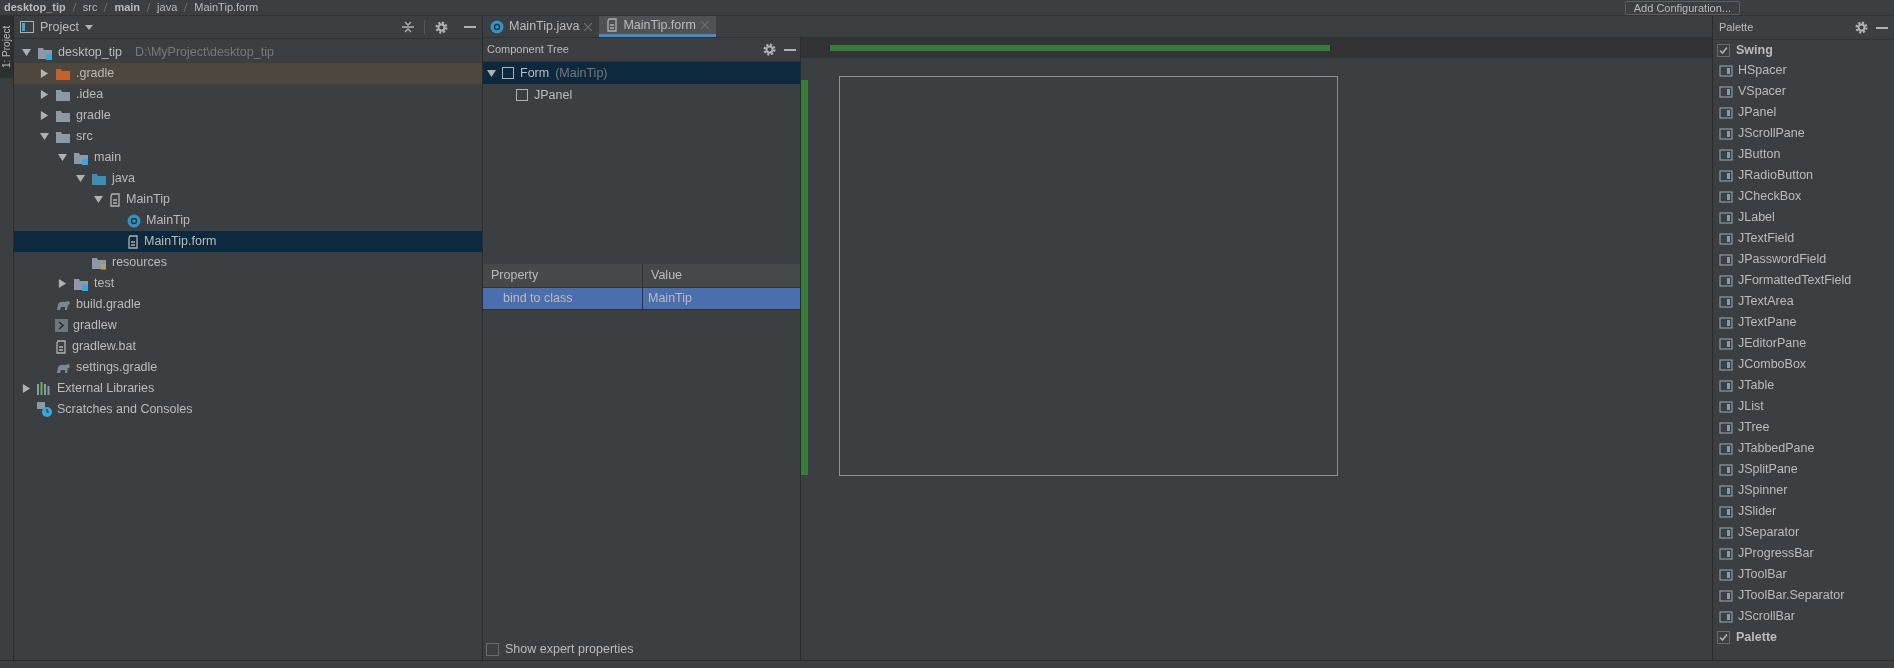 The image size is (1894, 668). What do you see at coordinates (1803, 574) in the screenshot?
I see `palette-item: JToolBar` at bounding box center [1803, 574].